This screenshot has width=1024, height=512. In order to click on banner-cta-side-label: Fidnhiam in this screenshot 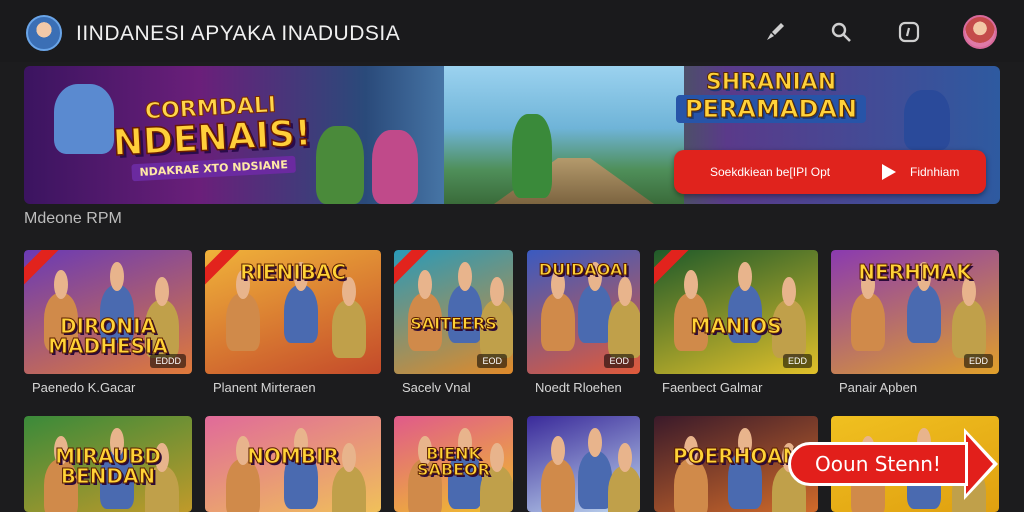, I will do `click(935, 172)`.